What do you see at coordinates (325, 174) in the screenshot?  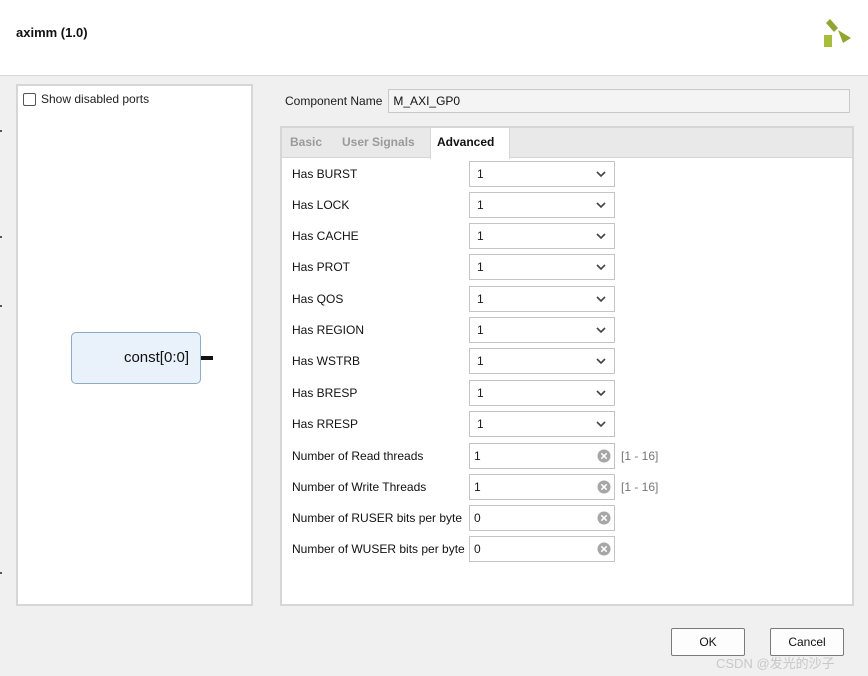 I see `param-label: Has BURST` at bounding box center [325, 174].